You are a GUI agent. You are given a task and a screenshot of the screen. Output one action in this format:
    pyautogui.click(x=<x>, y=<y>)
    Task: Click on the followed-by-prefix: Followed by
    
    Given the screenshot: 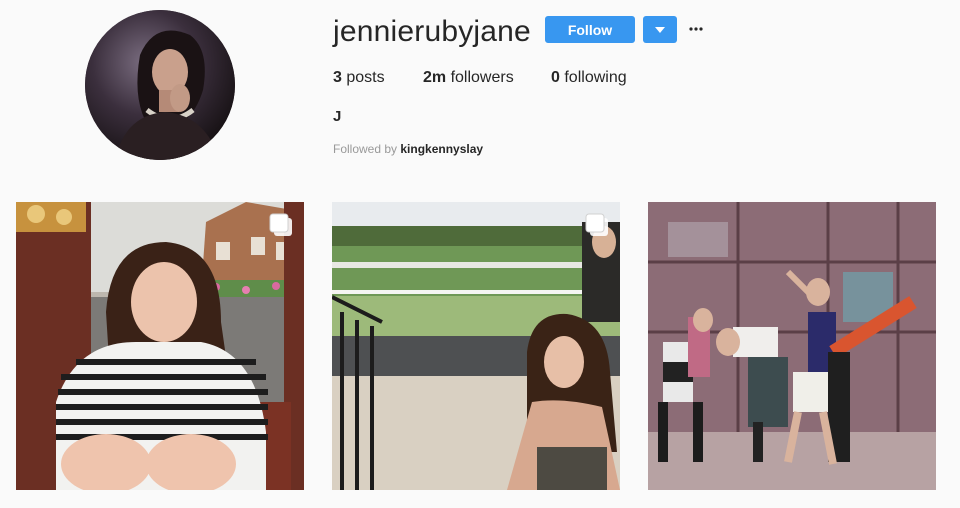 What is the action you would take?
    pyautogui.click(x=365, y=149)
    